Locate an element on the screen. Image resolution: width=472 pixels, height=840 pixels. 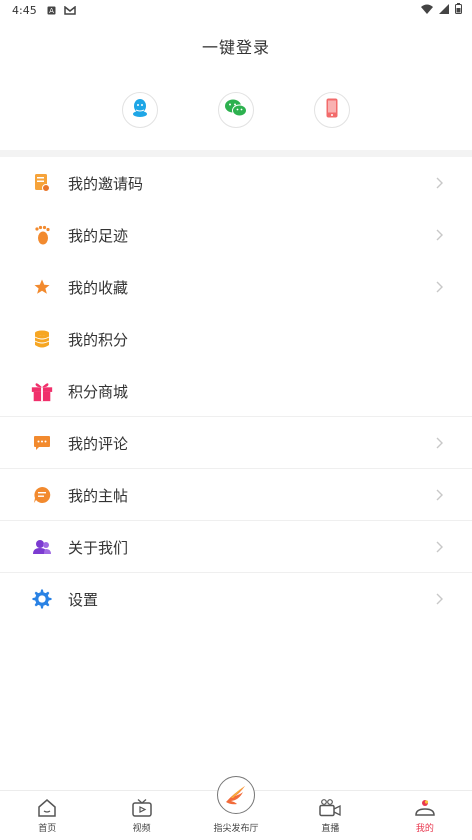
menu-label: 我的积分 is located at coordinates (98, 339).